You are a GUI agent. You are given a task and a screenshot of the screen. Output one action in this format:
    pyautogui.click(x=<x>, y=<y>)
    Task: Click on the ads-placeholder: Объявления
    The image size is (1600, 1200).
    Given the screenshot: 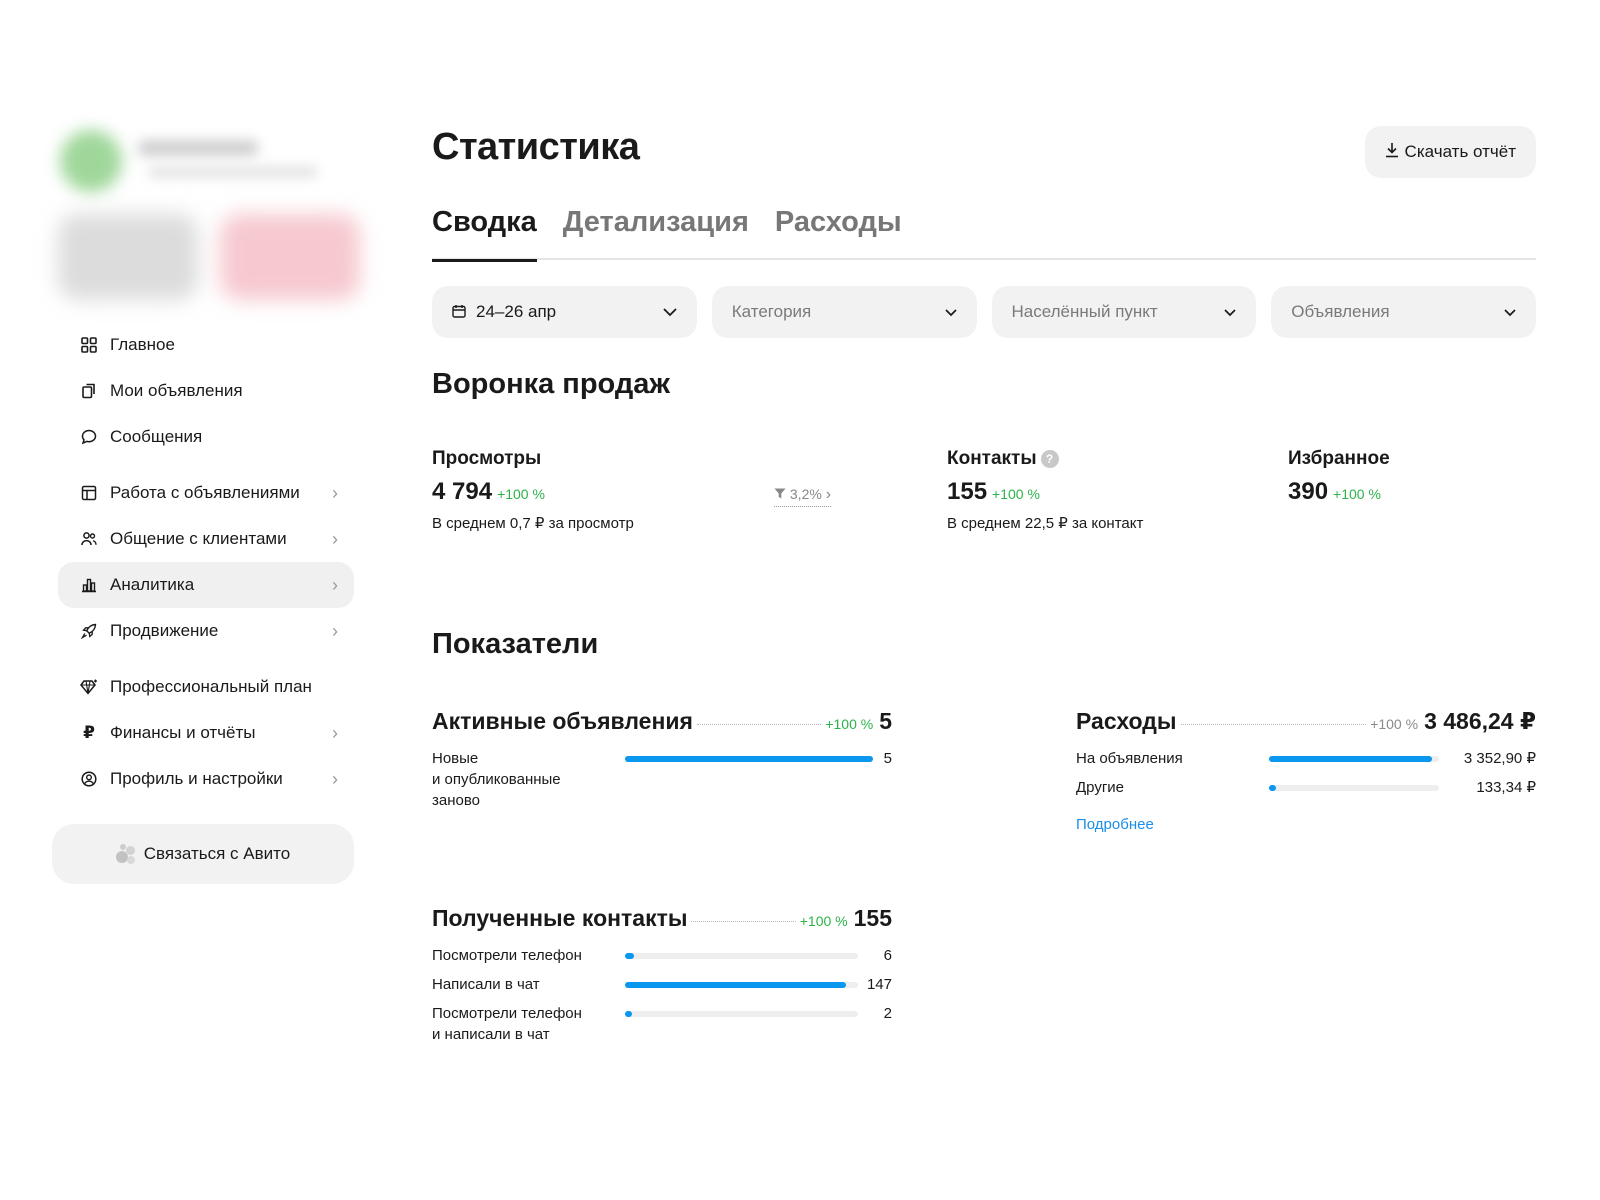 What is the action you would take?
    pyautogui.click(x=1340, y=311)
    